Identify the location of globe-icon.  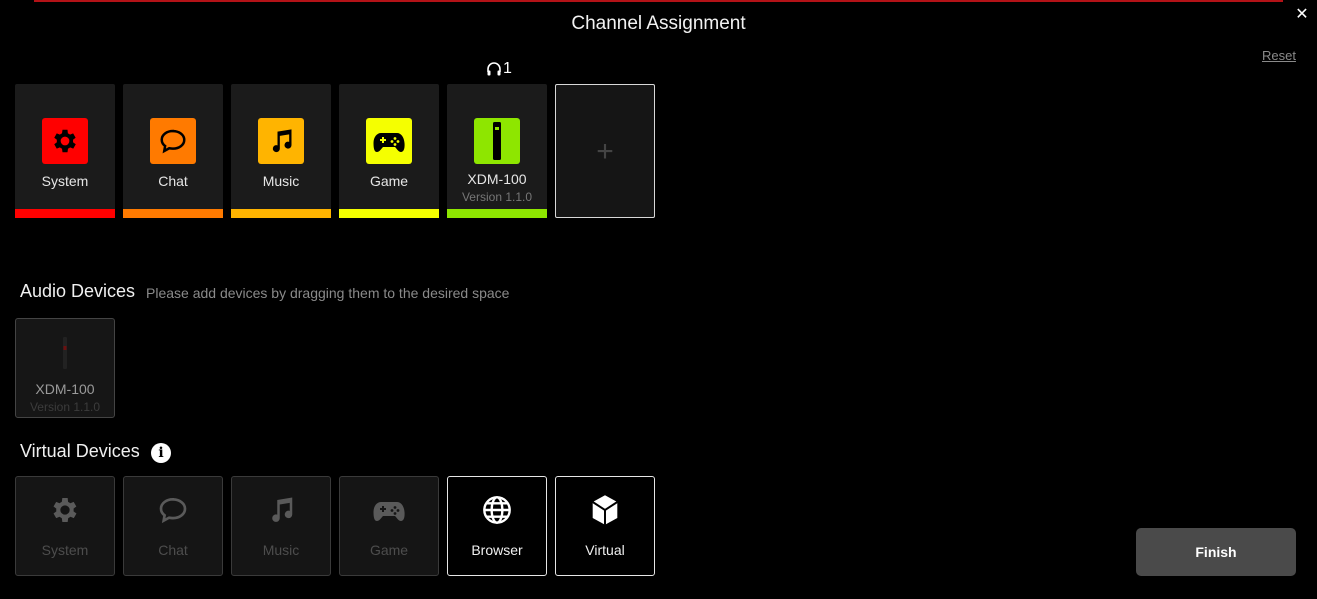
(497, 510).